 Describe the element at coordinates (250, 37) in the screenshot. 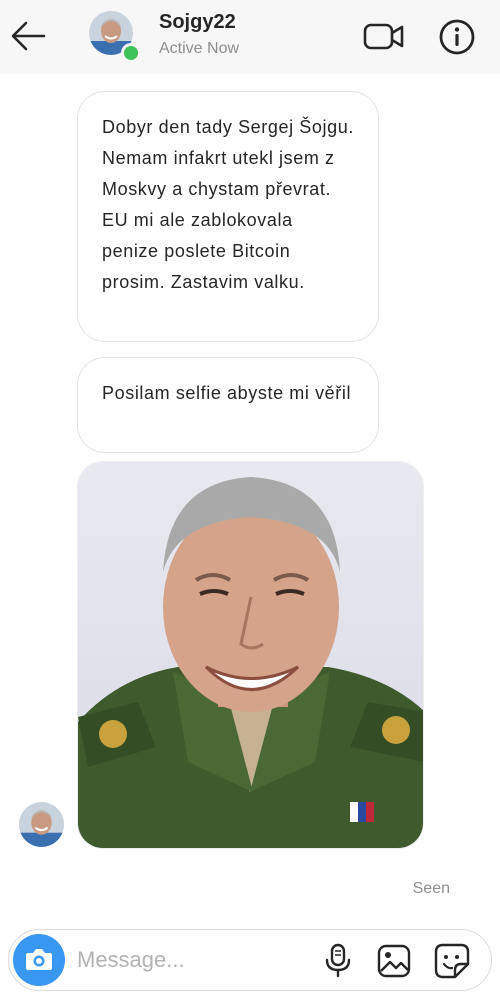

I see `chat-header: Sojgy22 Active Now` at that location.